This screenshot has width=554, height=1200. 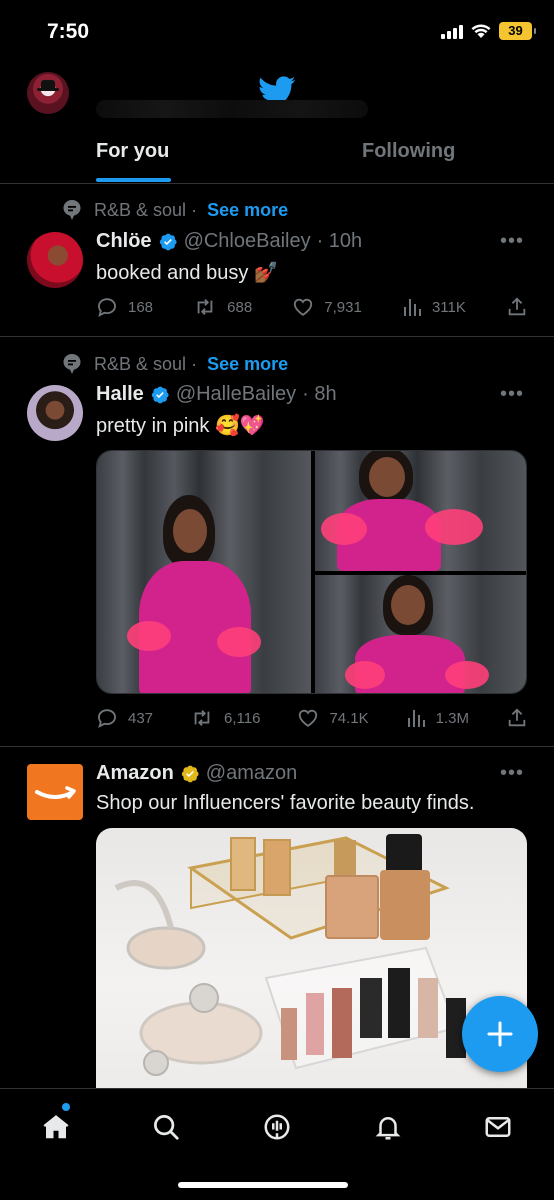 What do you see at coordinates (236, 394) in the screenshot?
I see `author-handle: @HalleBailey` at bounding box center [236, 394].